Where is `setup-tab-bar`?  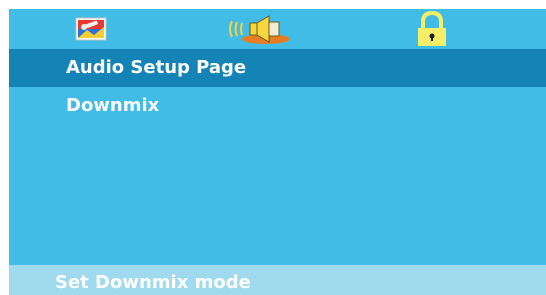 setup-tab-bar is located at coordinates (277, 29).